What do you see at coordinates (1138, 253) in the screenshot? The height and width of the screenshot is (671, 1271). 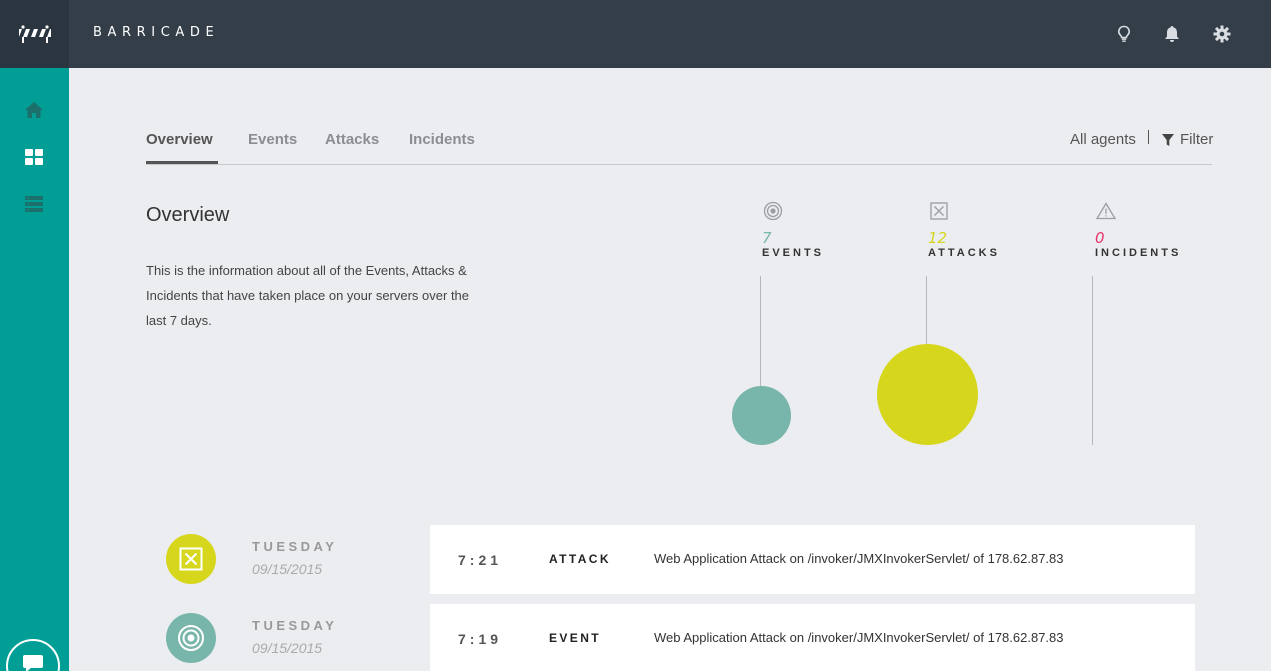 I see `incidents-label: INCIDENTS` at bounding box center [1138, 253].